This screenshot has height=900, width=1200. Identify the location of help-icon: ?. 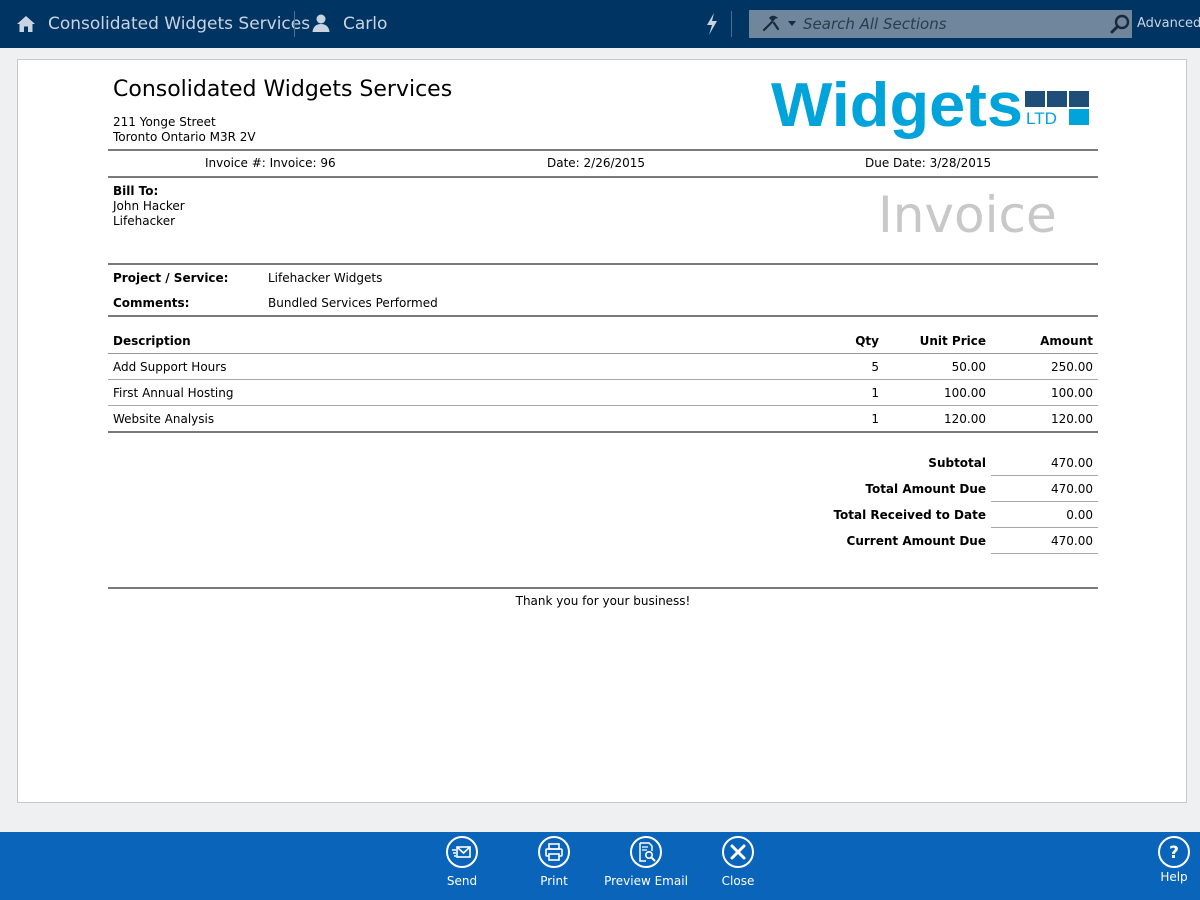
(1174, 852).